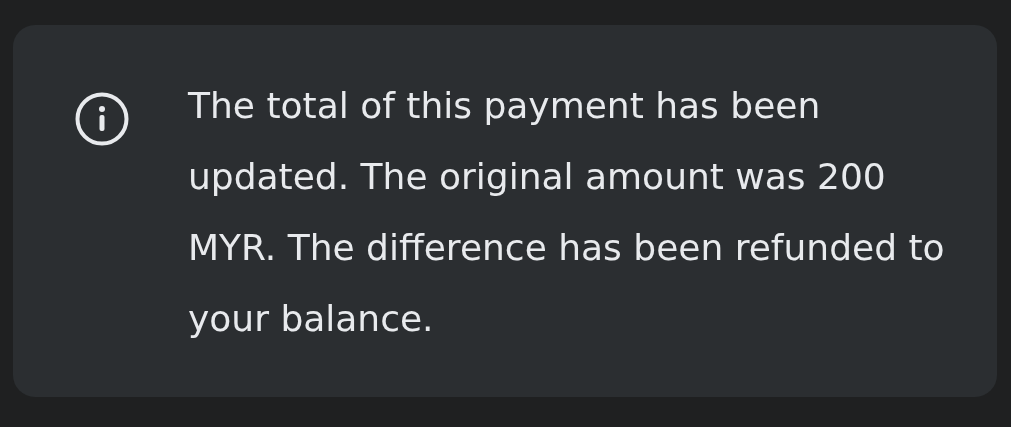  What do you see at coordinates (102, 119) in the screenshot?
I see `info-icon` at bounding box center [102, 119].